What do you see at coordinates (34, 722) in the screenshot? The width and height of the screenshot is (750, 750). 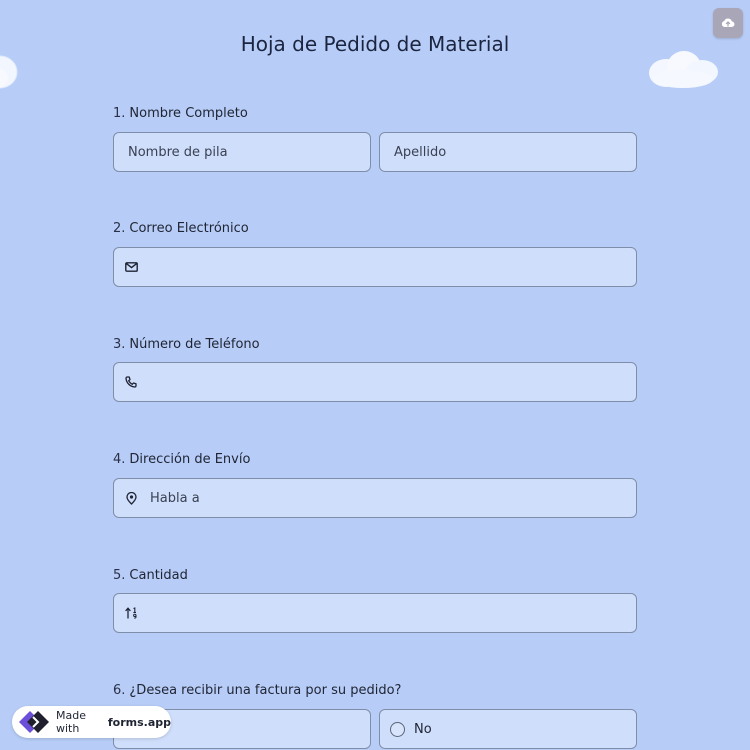 I see `forms-app-logo-icon` at bounding box center [34, 722].